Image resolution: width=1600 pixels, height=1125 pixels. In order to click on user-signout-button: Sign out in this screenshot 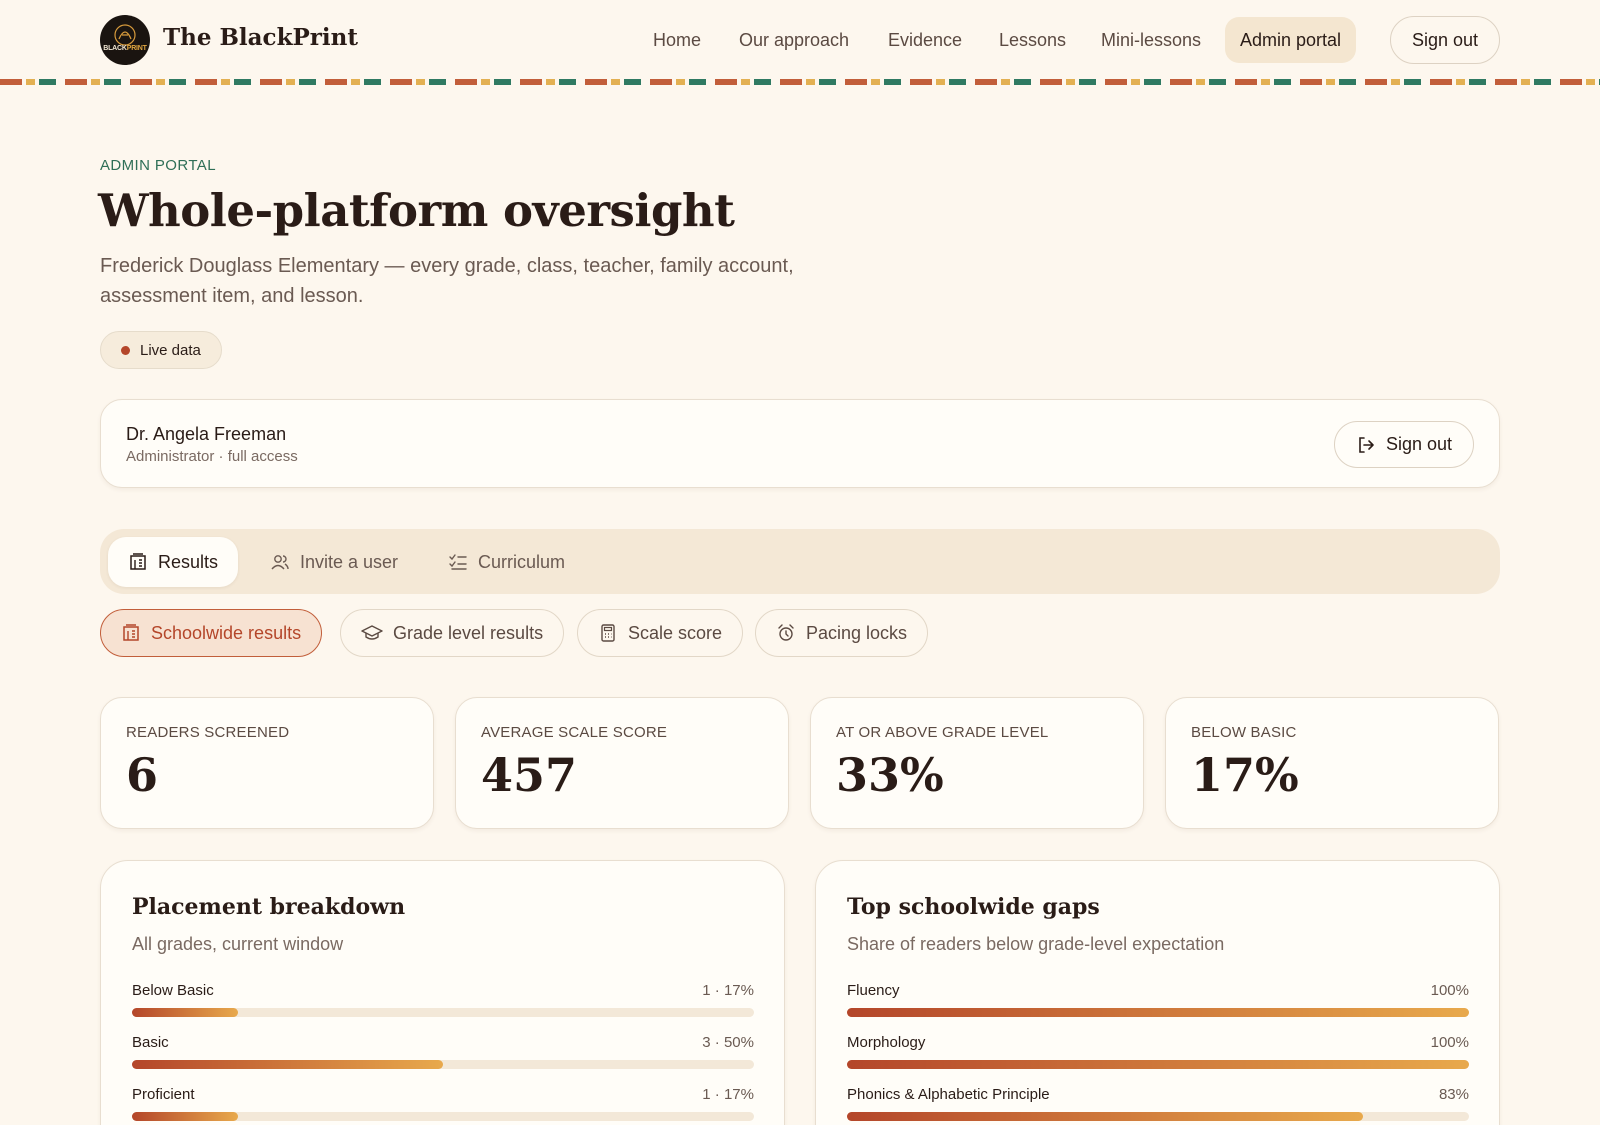, I will do `click(1404, 444)`.